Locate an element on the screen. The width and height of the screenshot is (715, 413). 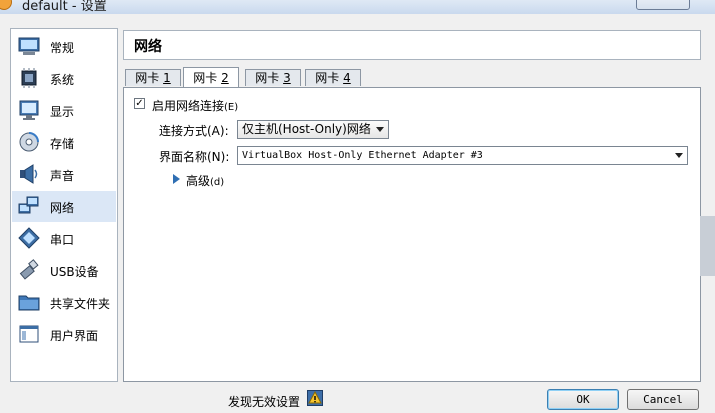
storage-disk-icon is located at coordinates (29, 142).